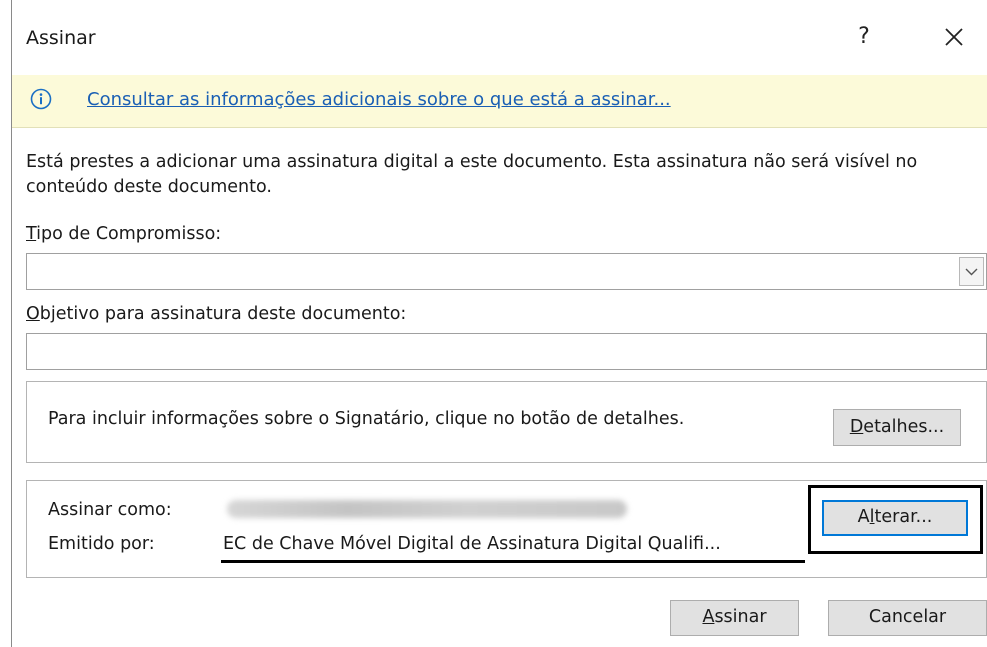 This screenshot has height=647, width=987. Describe the element at coordinates (41, 99) in the screenshot. I see `info-icon` at that location.